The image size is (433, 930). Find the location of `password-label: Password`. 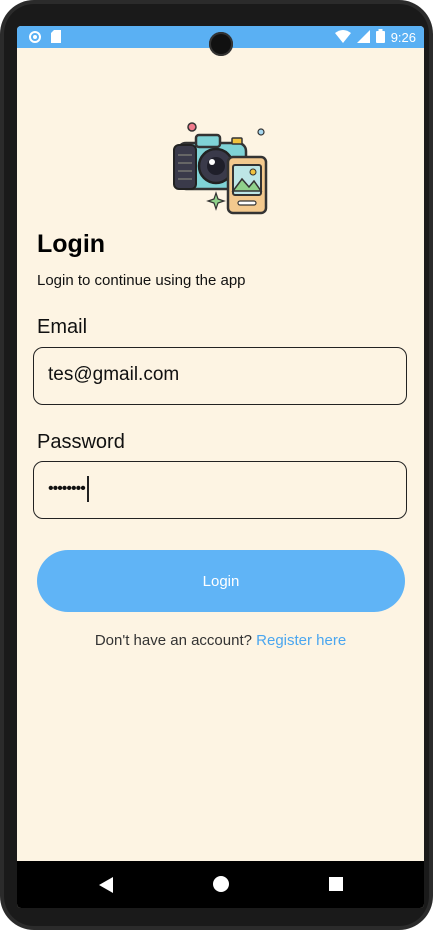

password-label: Password is located at coordinates (81, 442).